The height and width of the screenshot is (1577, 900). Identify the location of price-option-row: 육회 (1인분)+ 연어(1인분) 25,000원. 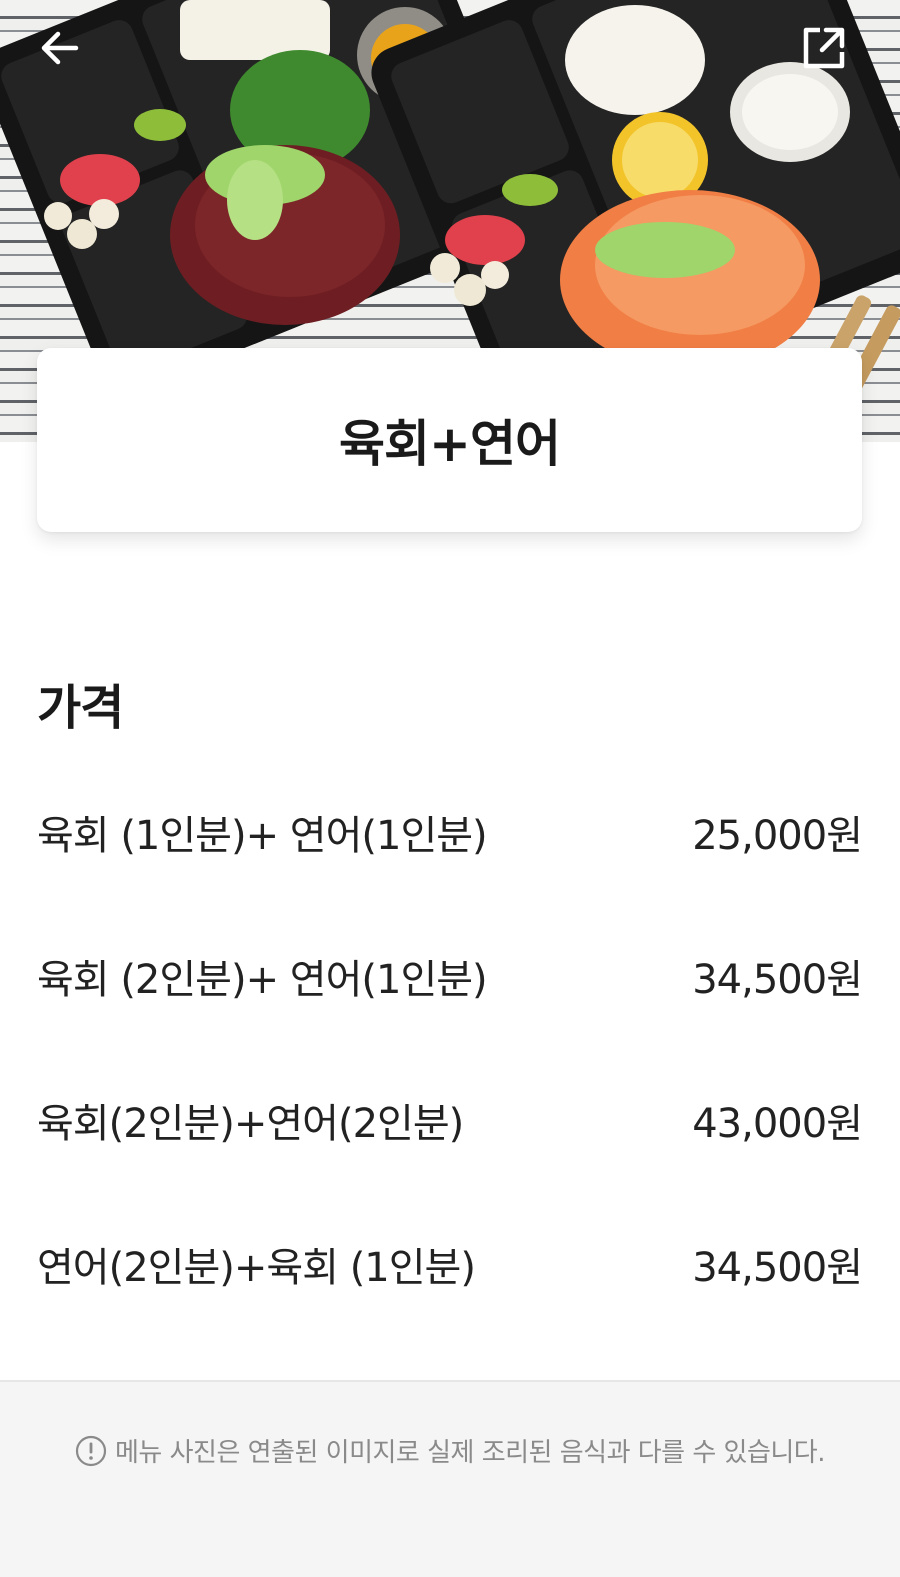
(450, 832).